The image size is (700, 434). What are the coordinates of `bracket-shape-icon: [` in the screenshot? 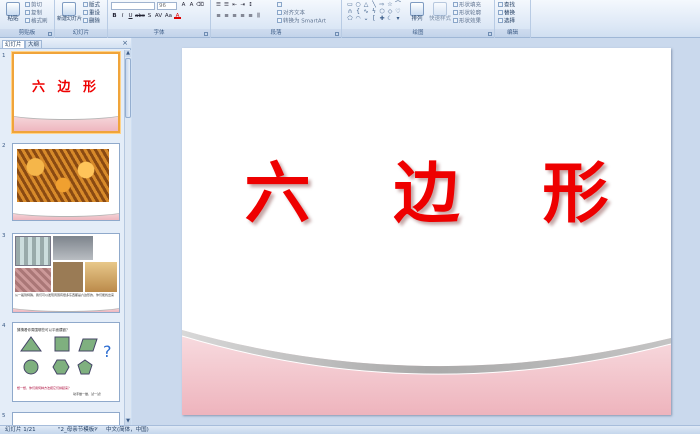 It's located at (374, 18).